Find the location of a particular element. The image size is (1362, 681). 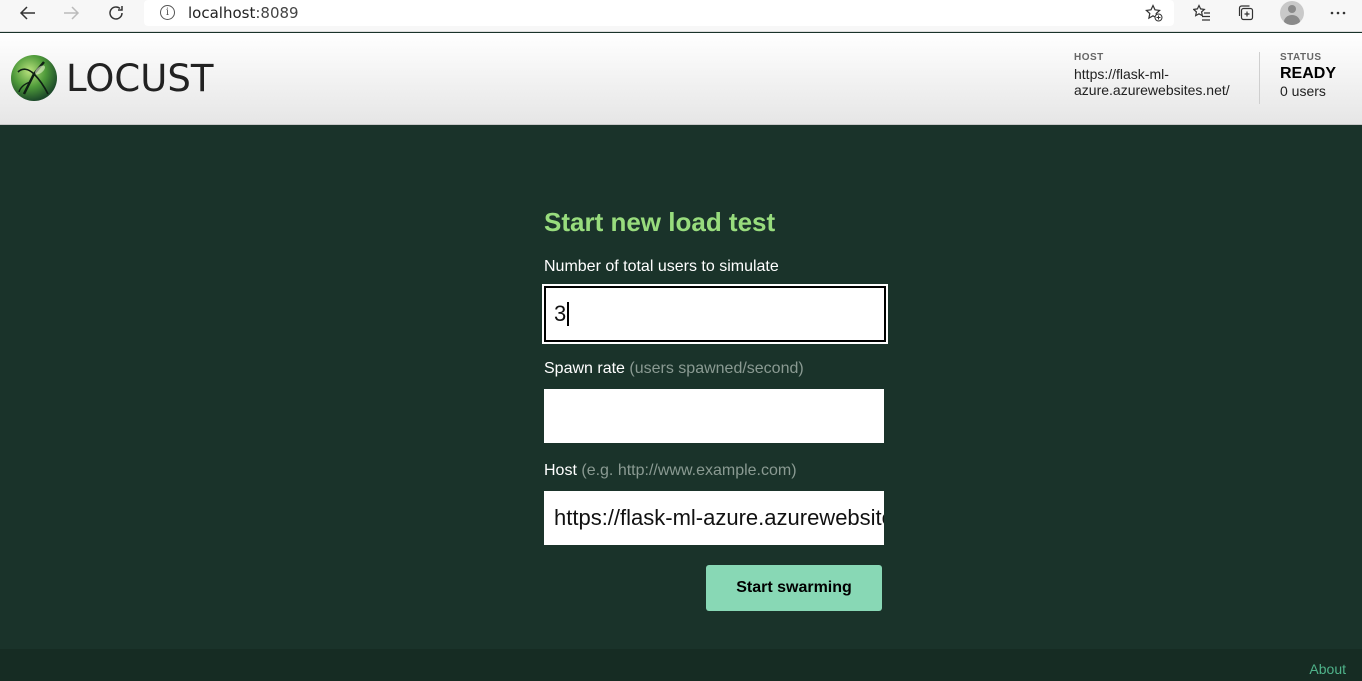

spawn-rate-label: Spawn rate (users spawned/second) is located at coordinates (674, 369).